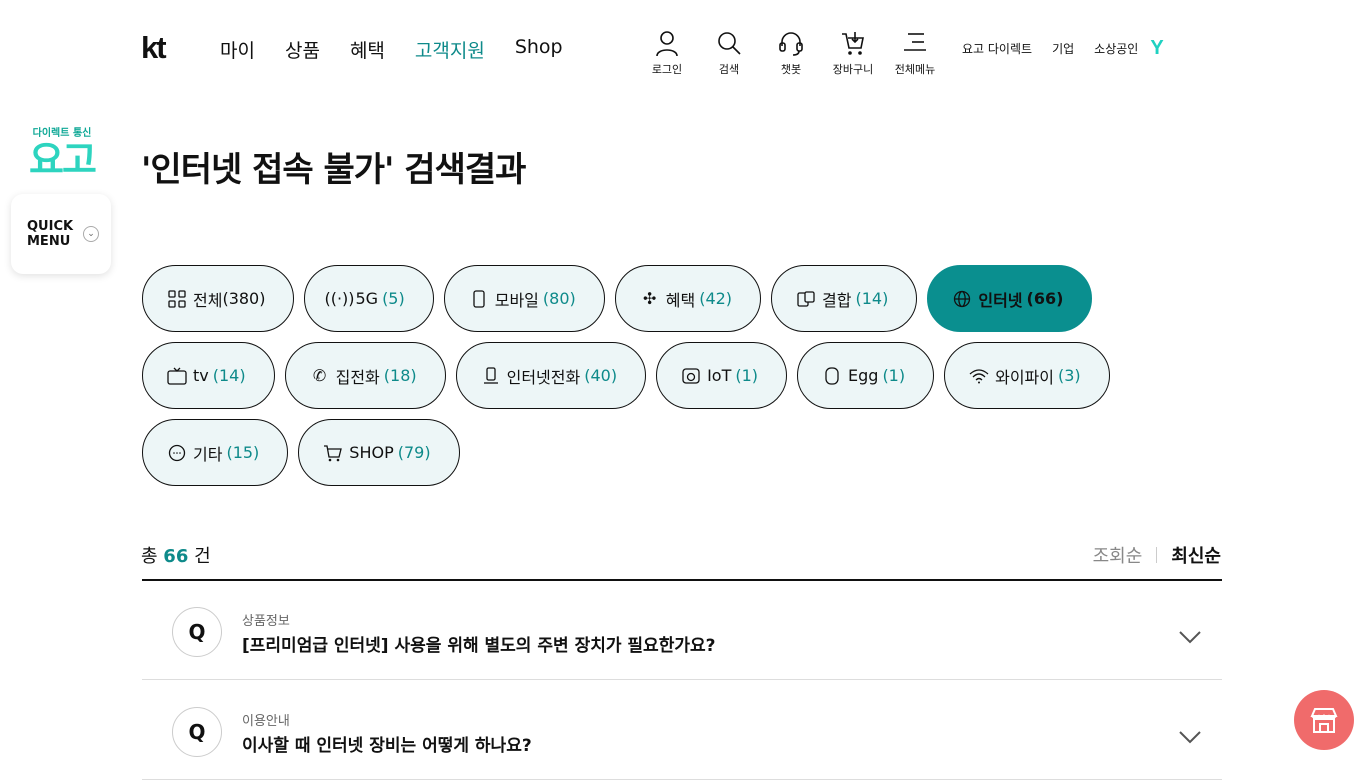 Image resolution: width=1356 pixels, height=782 pixels. Describe the element at coordinates (806, 299) in the screenshot. I see `combine-icon` at that location.